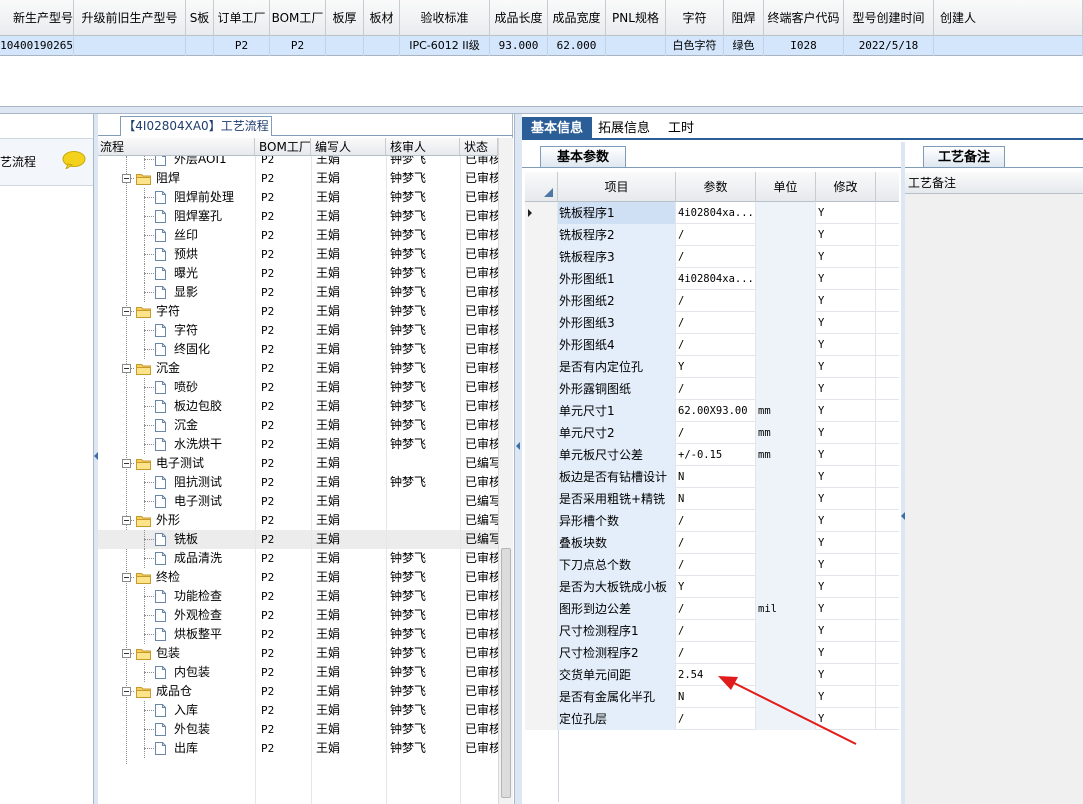 Image resolution: width=1083 pixels, height=804 pixels. Describe the element at coordinates (382, 18) in the screenshot. I see `product-grid-col-header: 板材` at that location.